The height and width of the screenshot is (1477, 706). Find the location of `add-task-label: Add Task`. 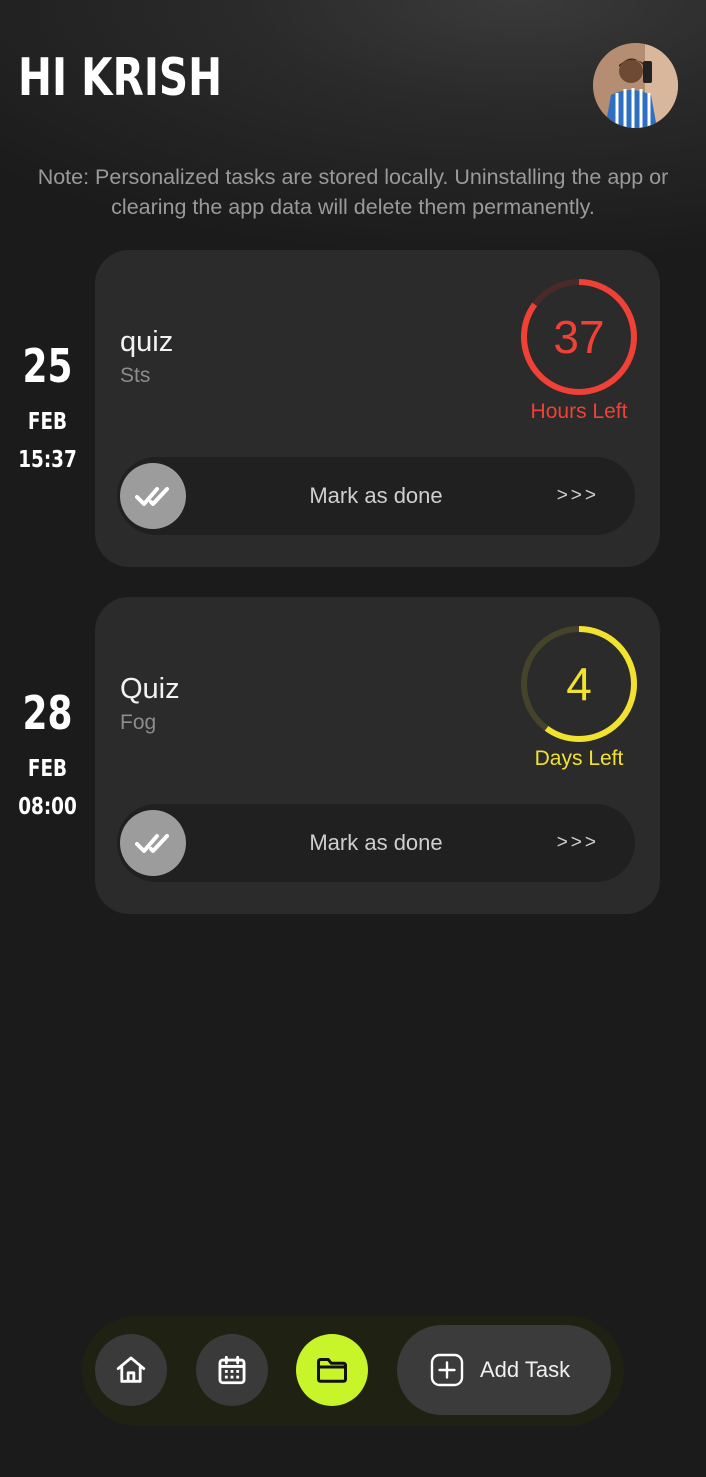

add-task-label: Add Task is located at coordinates (525, 1369).